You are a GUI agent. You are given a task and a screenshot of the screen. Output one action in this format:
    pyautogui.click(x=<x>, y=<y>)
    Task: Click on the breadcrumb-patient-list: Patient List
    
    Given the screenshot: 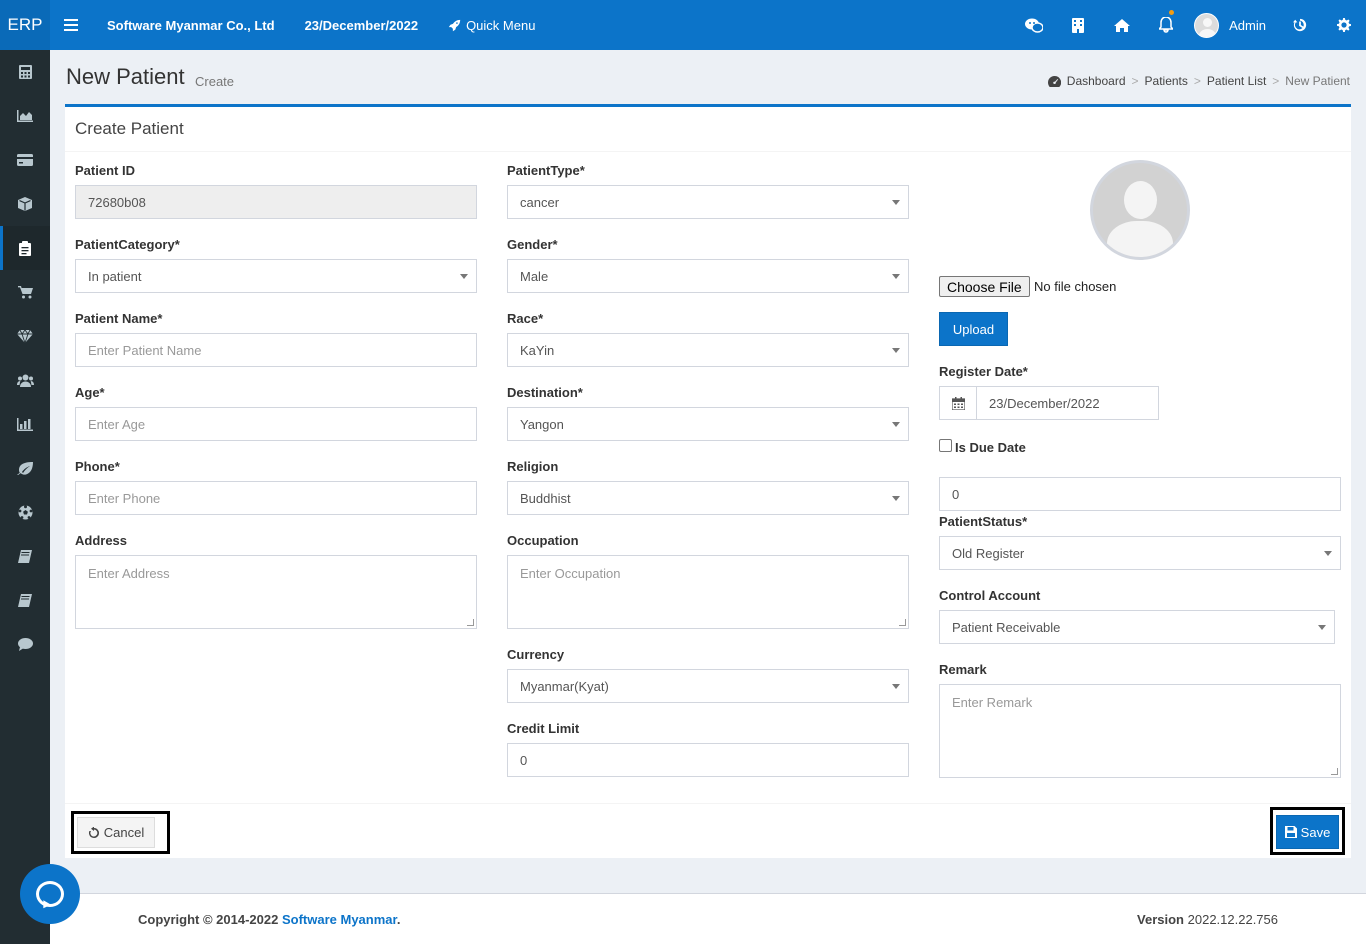 What is the action you would take?
    pyautogui.click(x=1236, y=81)
    